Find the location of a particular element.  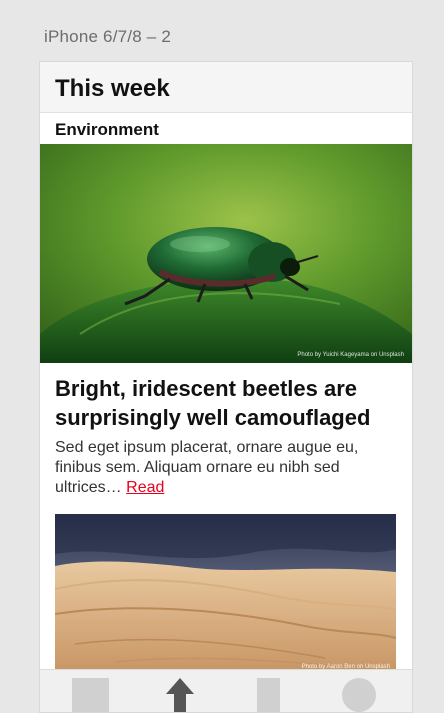

nav-header: This week is located at coordinates (226, 87).